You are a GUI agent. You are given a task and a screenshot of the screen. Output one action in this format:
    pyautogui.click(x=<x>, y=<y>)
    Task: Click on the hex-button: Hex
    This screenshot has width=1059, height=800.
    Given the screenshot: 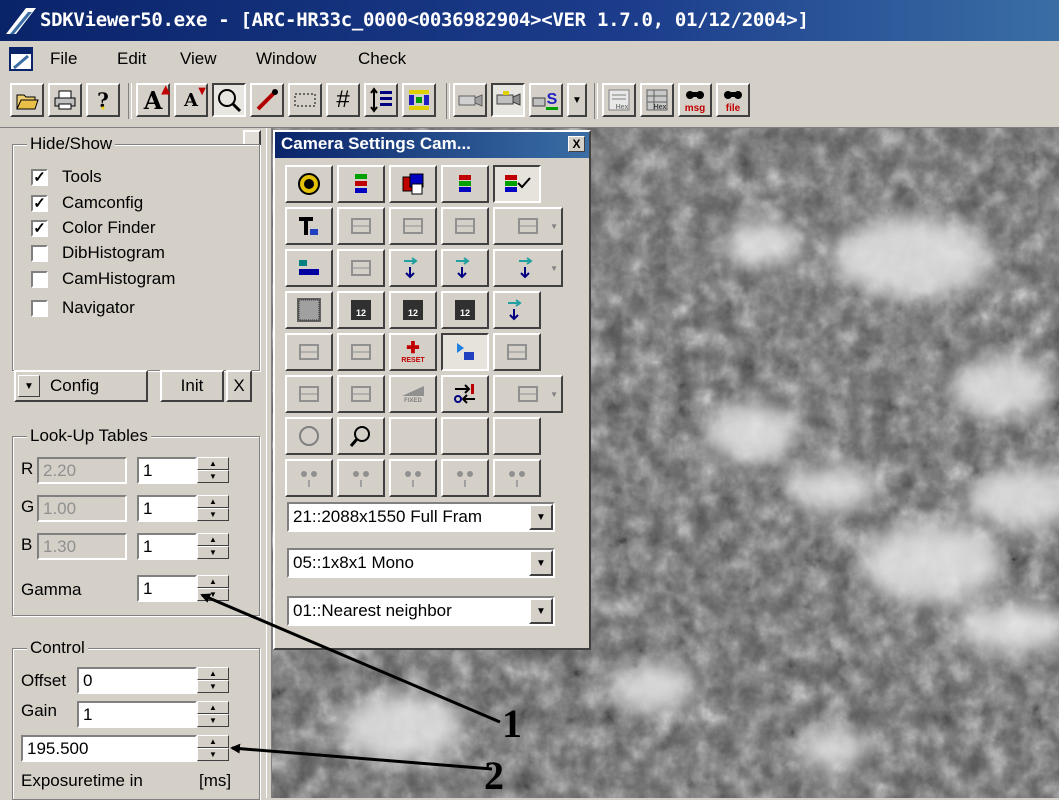 What is the action you would take?
    pyautogui.click(x=619, y=100)
    